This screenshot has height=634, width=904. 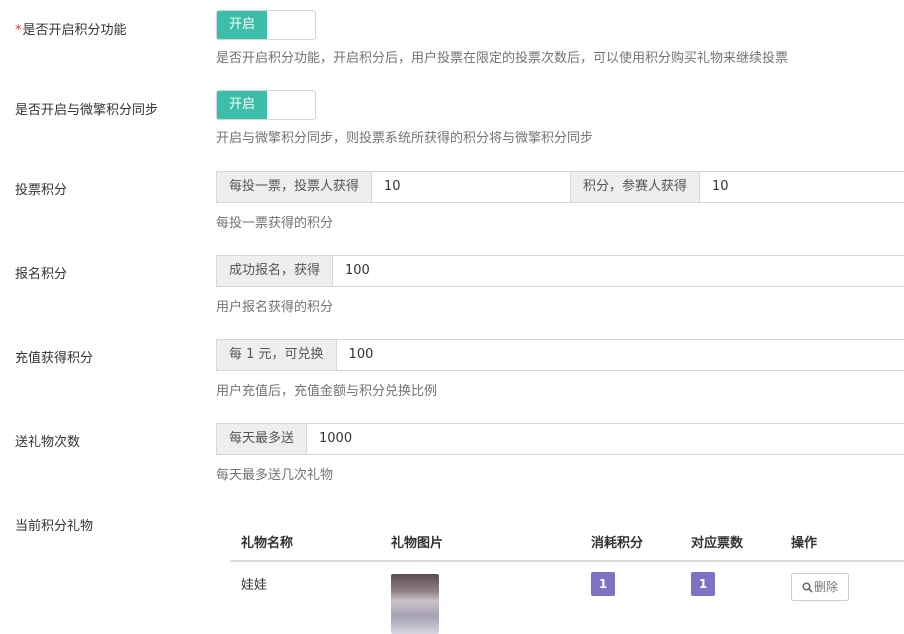 What do you see at coordinates (54, 526) in the screenshot?
I see `current-gifts-label: 当前积分礼物` at bounding box center [54, 526].